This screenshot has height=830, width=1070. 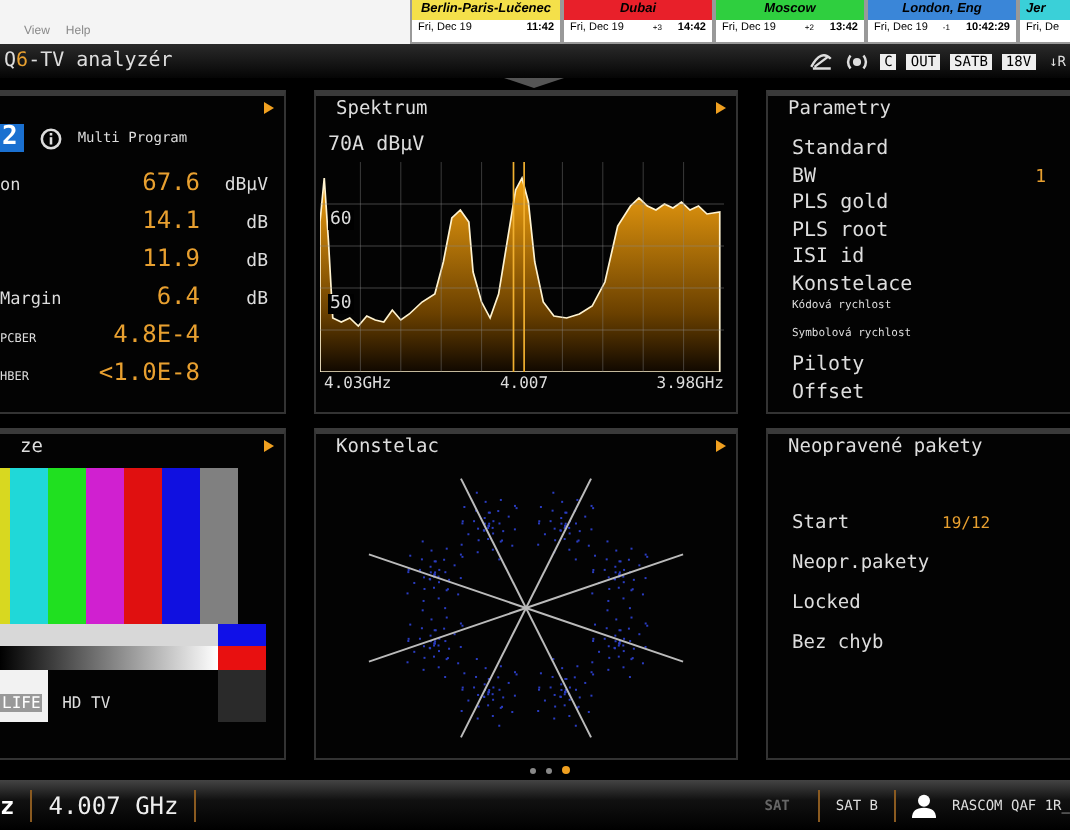 I want to click on packet-label: Locked, so click(x=827, y=603).